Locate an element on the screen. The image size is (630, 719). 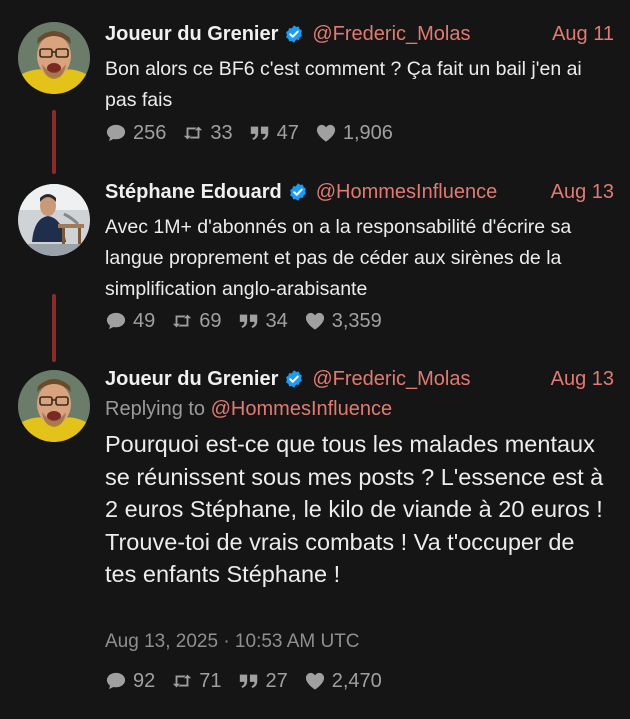
tweet-stats: 49 69 34 3,359 is located at coordinates (251, 321).